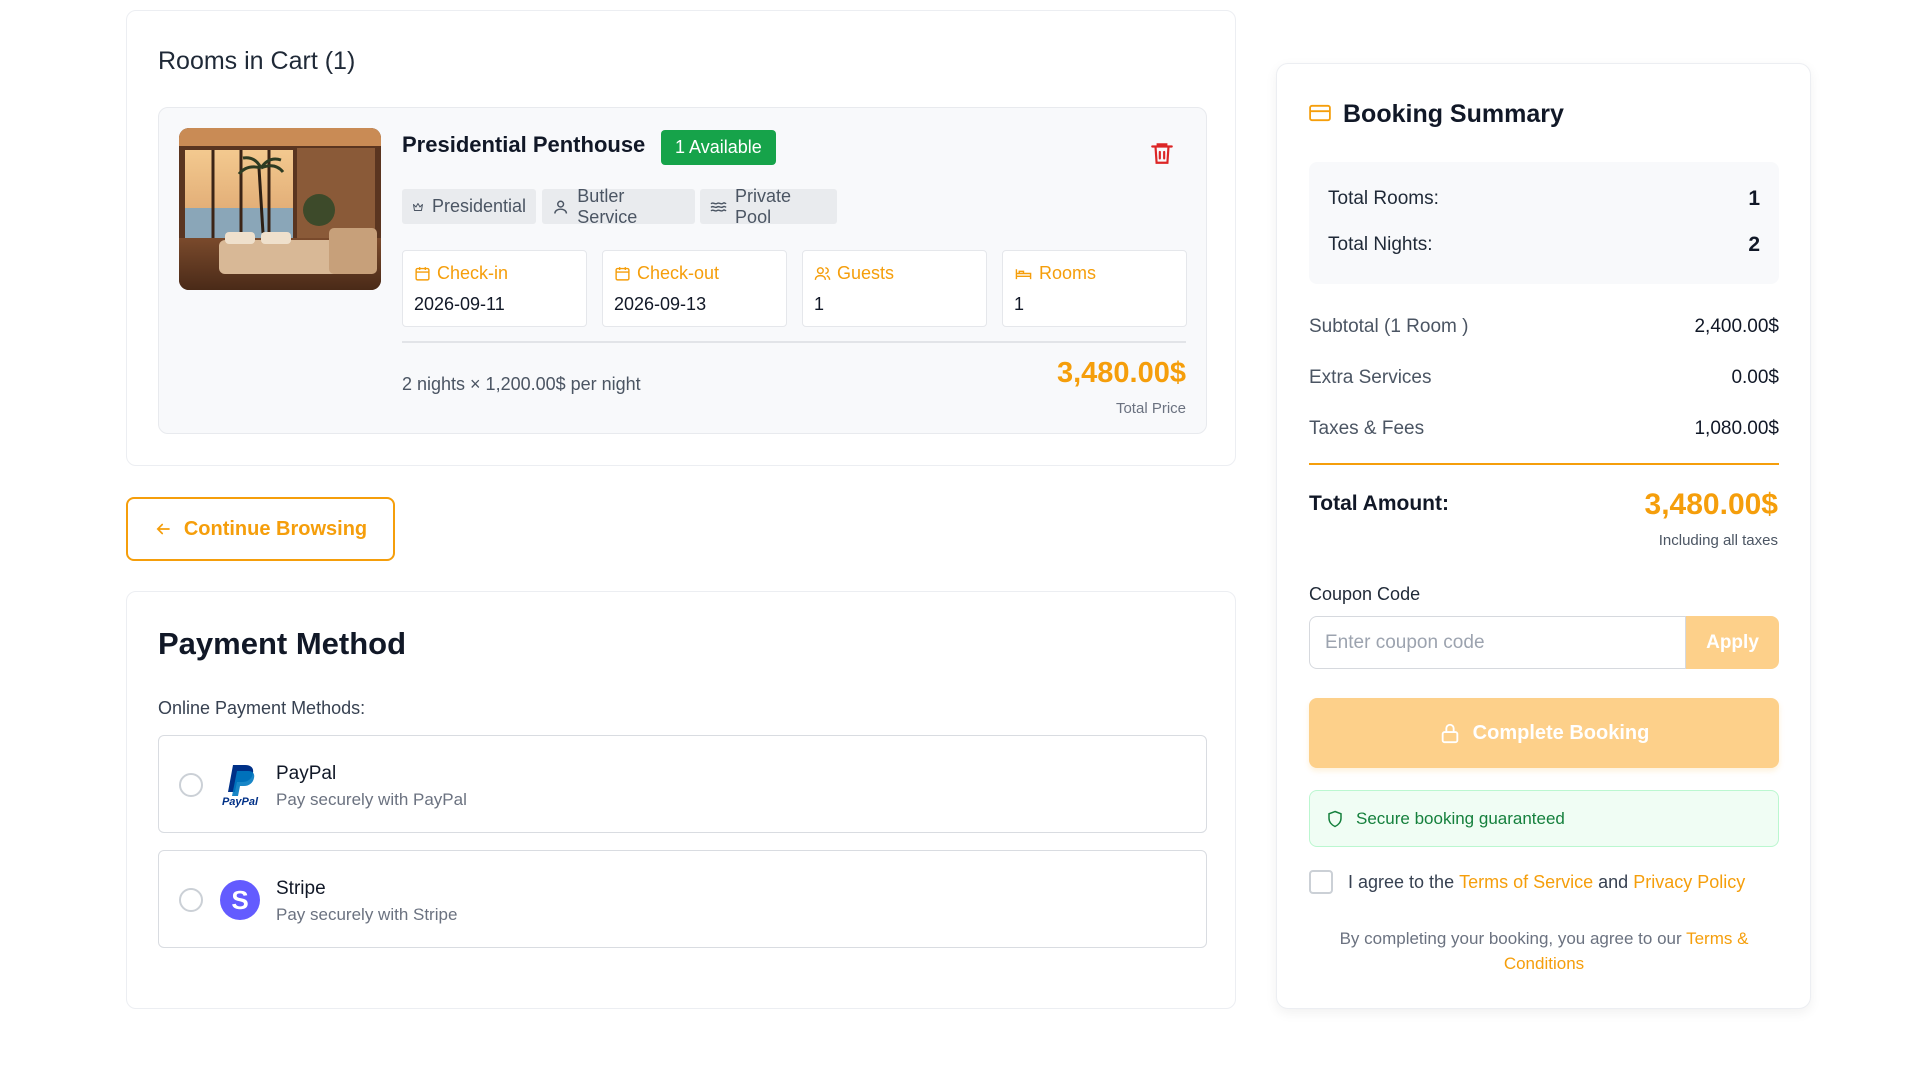  I want to click on amenity-label: Butler Service, so click(607, 206).